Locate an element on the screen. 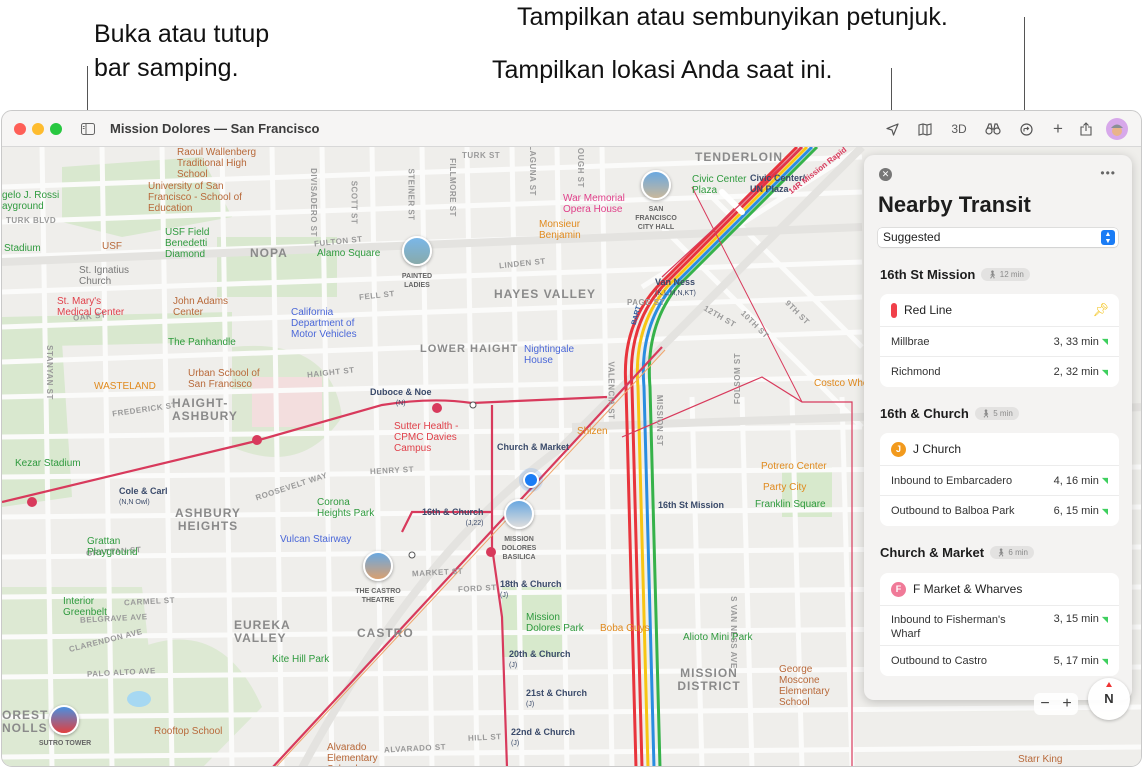 The width and height of the screenshot is (1144, 769). departure-row: Outbound to Castro 5, 17 min ◥ is located at coordinates (999, 661).